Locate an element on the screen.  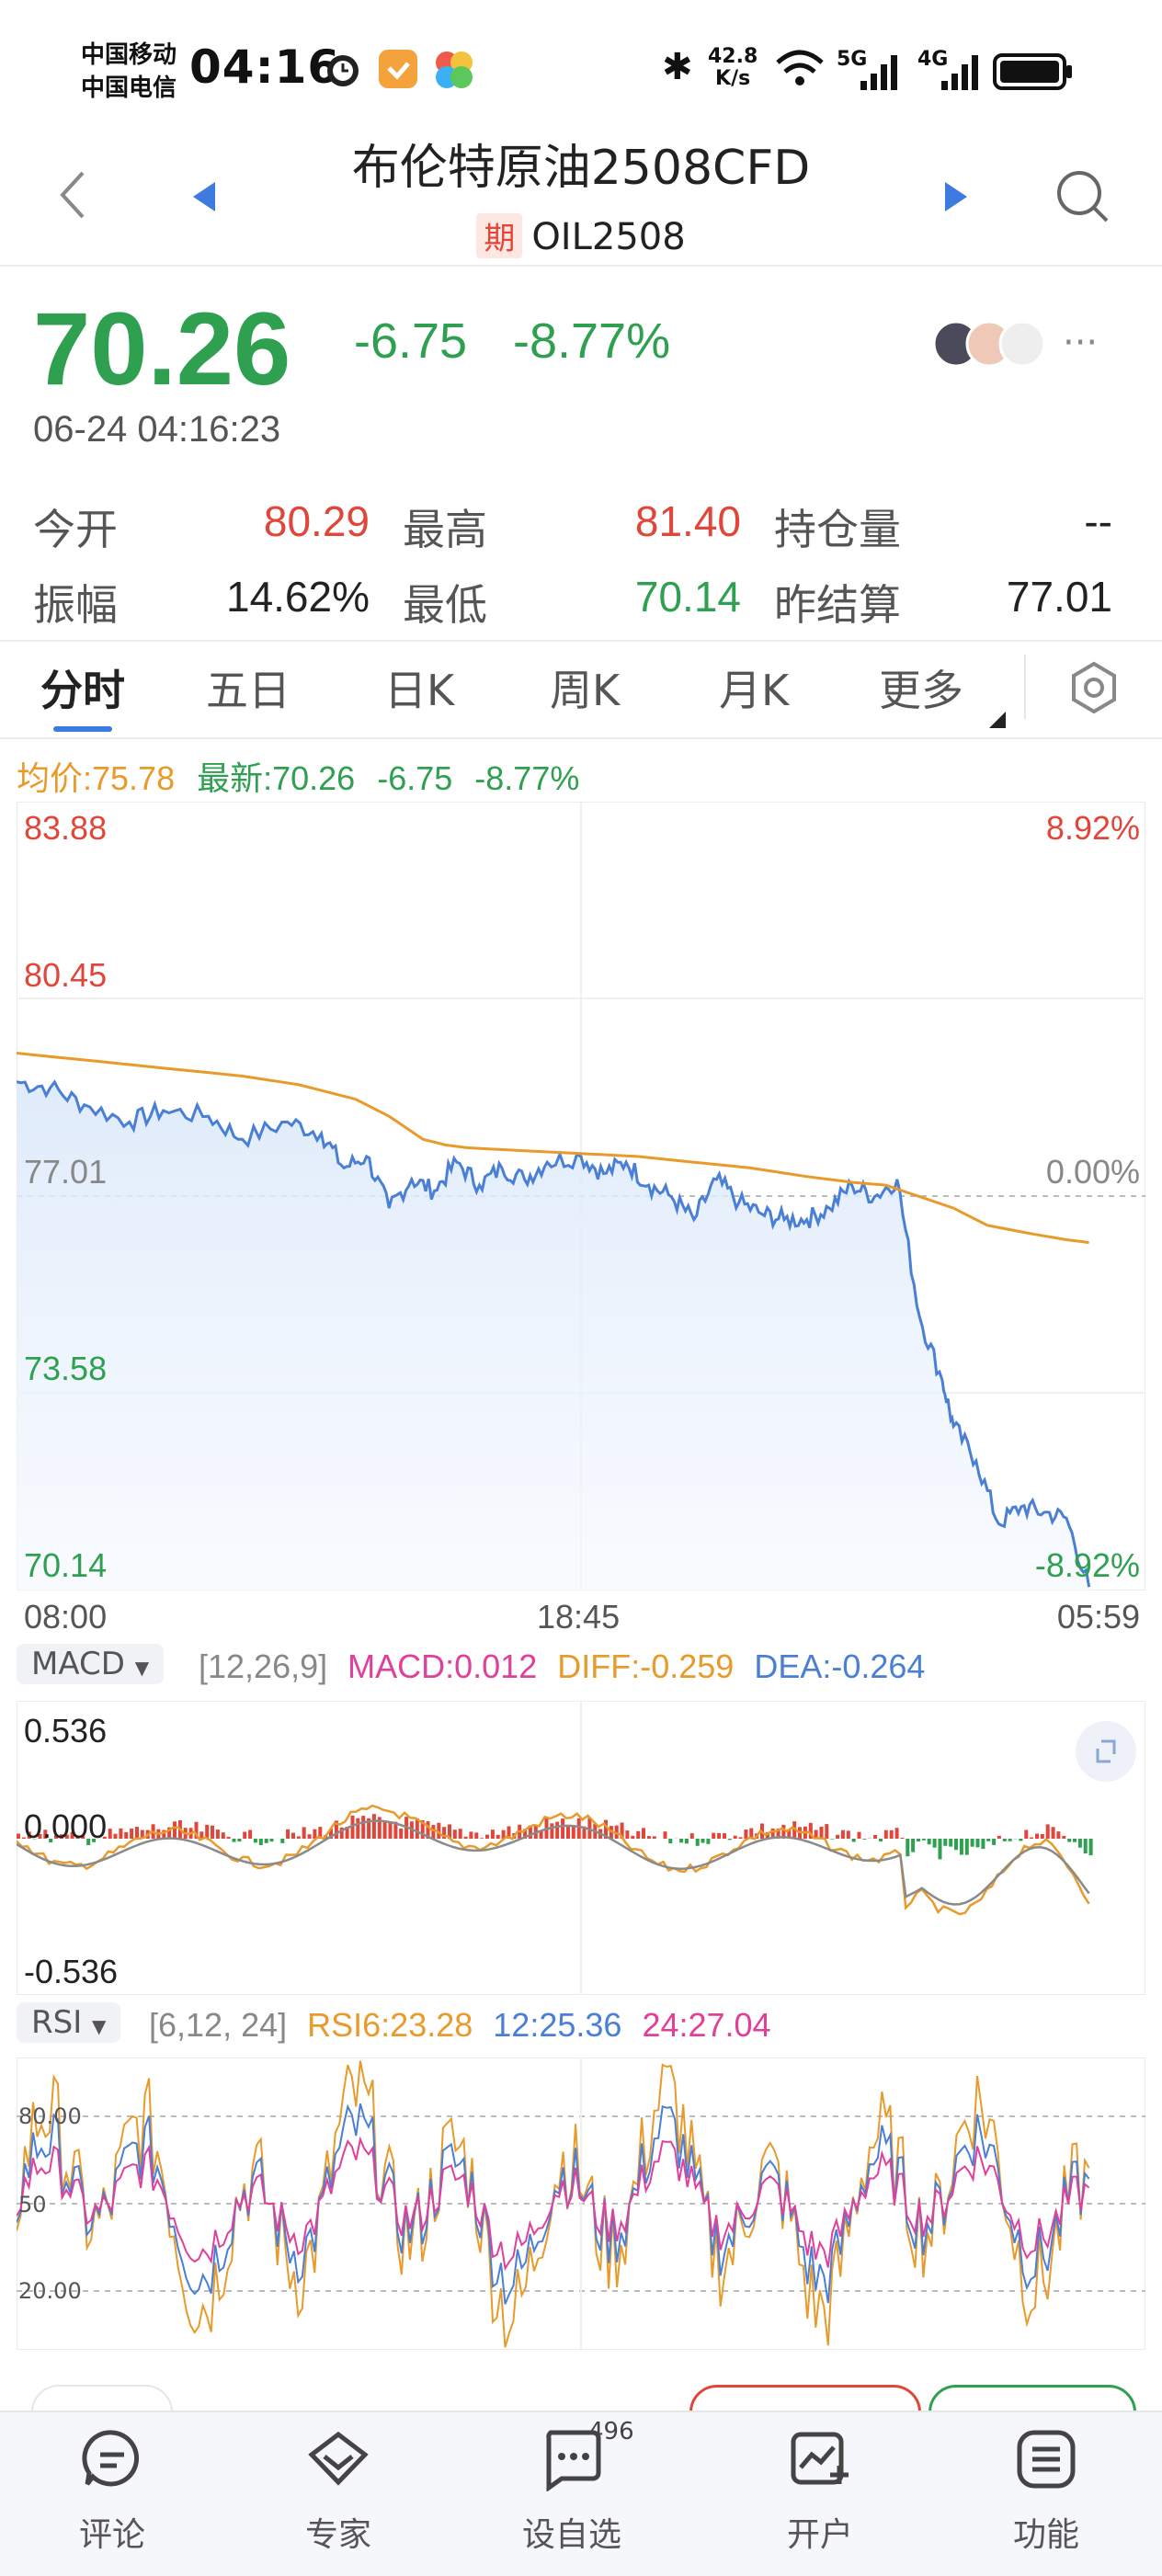
nav-open-account: 开户 is located at coordinates (820, 2491).